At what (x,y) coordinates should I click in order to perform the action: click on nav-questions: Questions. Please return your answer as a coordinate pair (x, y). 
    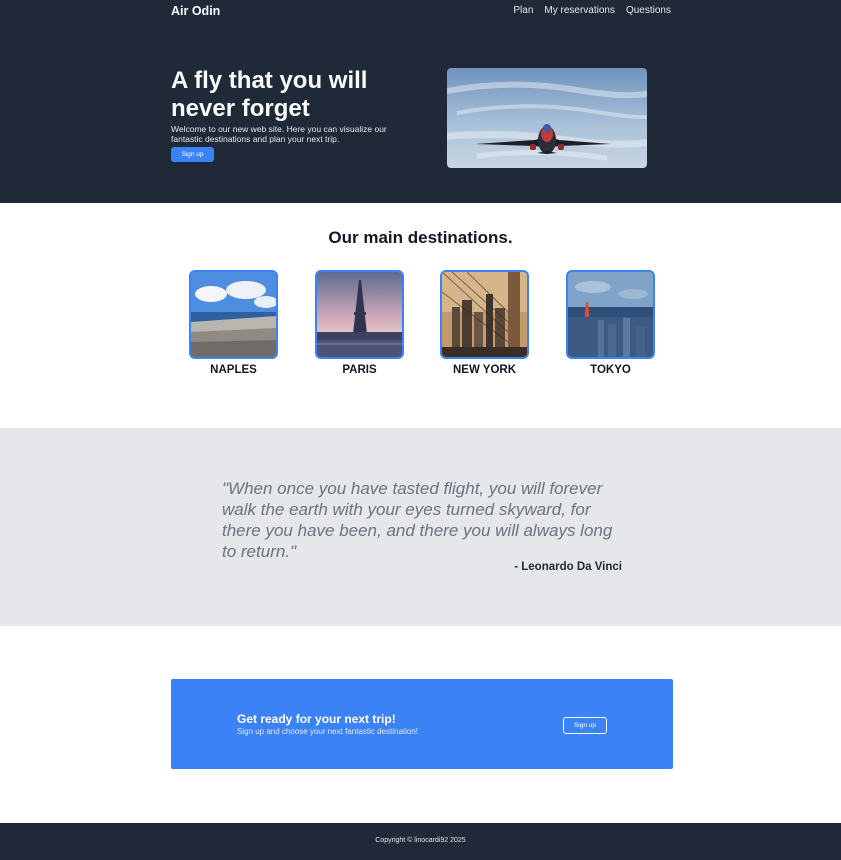
    Looking at the image, I should click on (648, 10).